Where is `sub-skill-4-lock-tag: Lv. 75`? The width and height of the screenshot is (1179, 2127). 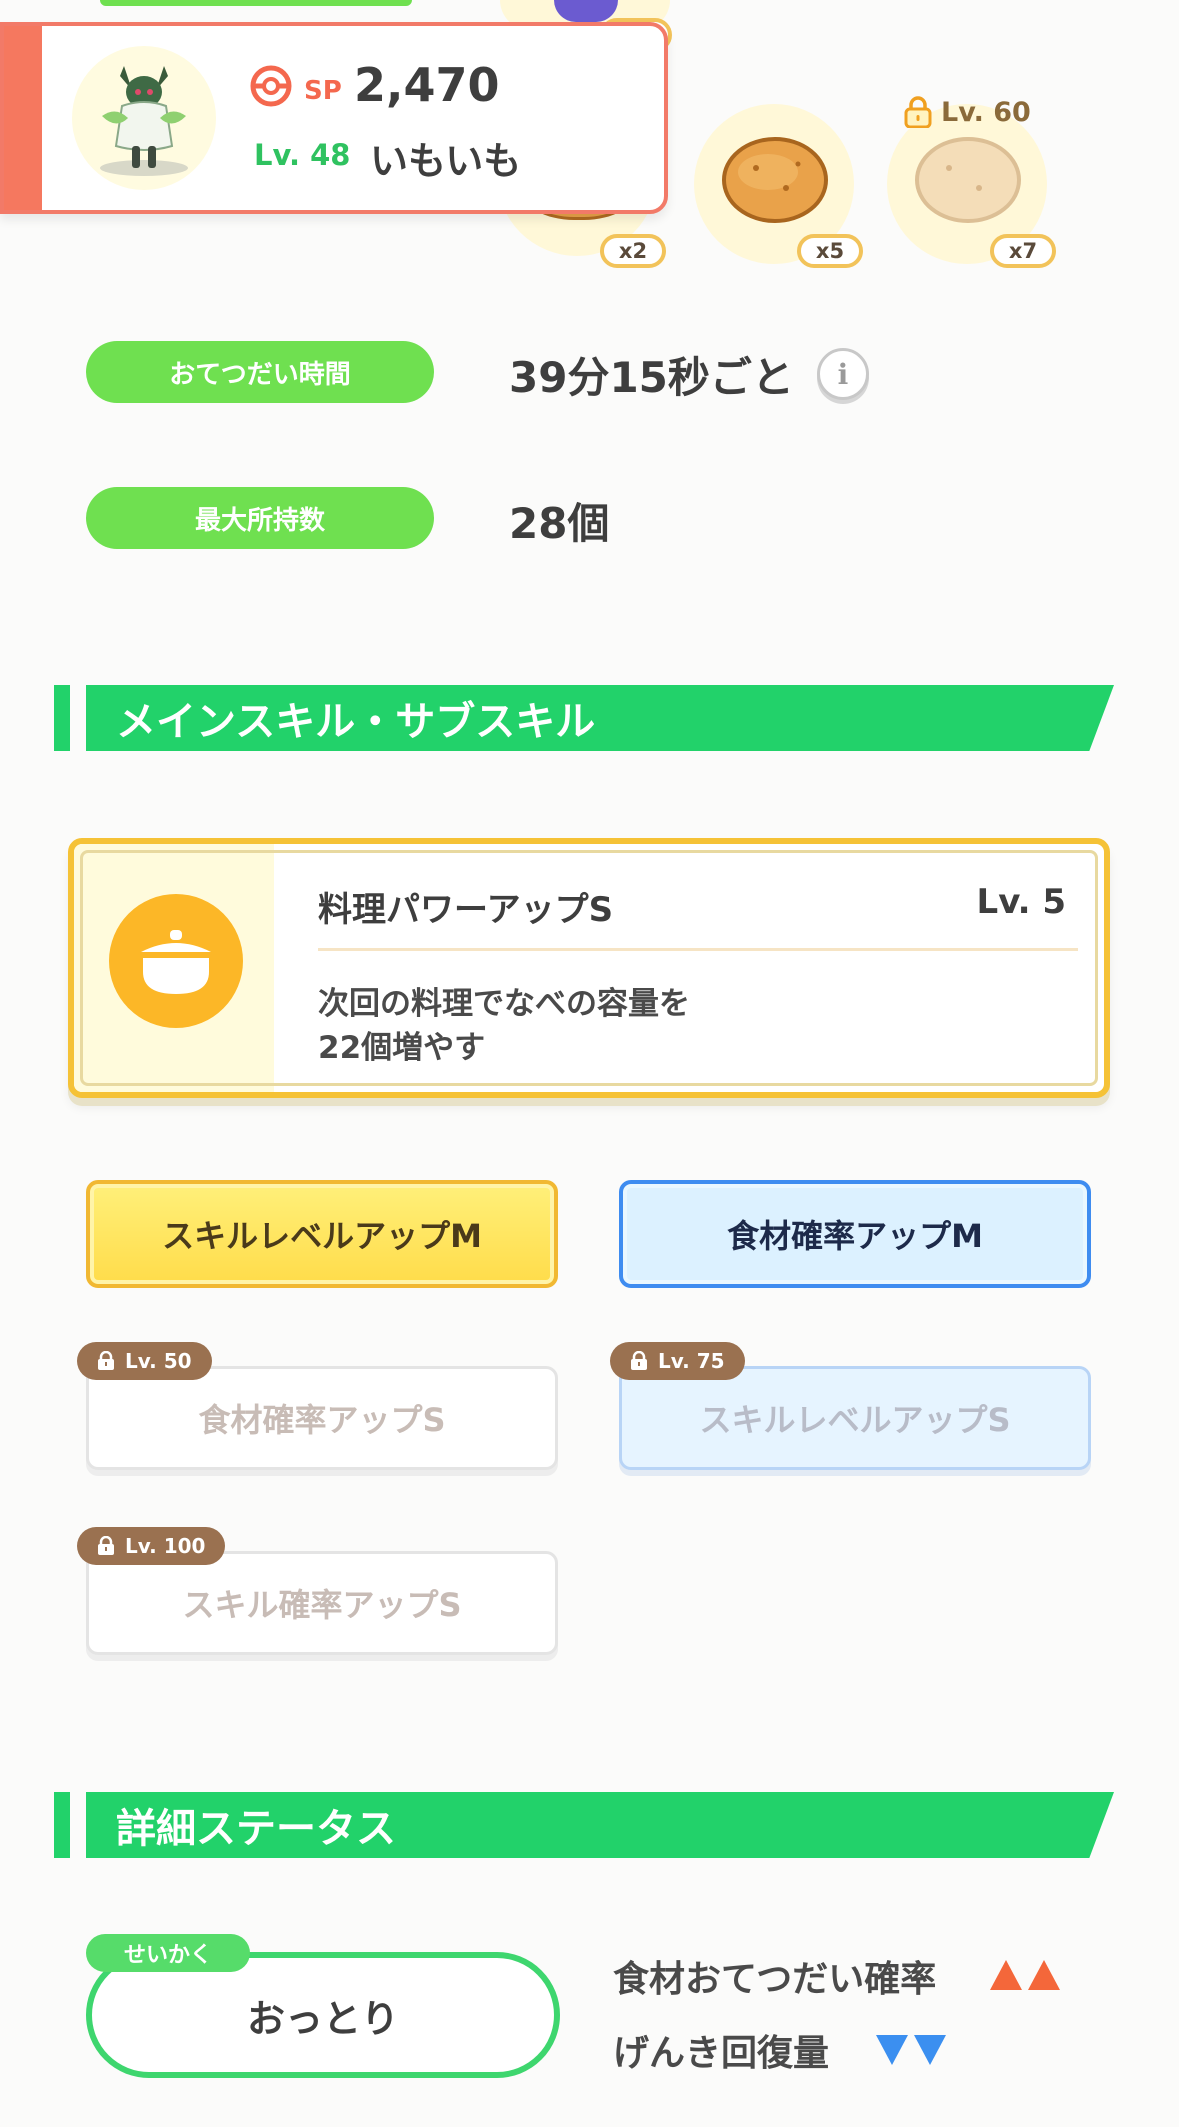 sub-skill-4-lock-tag: Lv. 75 is located at coordinates (677, 1361).